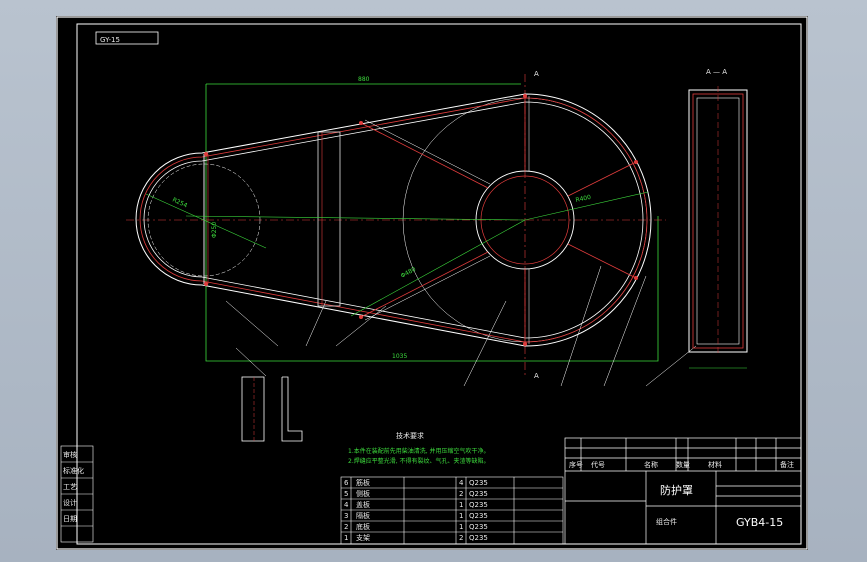 The width and height of the screenshot is (867, 562). Describe the element at coordinates (346, 516) in the screenshot. I see `parts-list-cell-n: 3` at that location.